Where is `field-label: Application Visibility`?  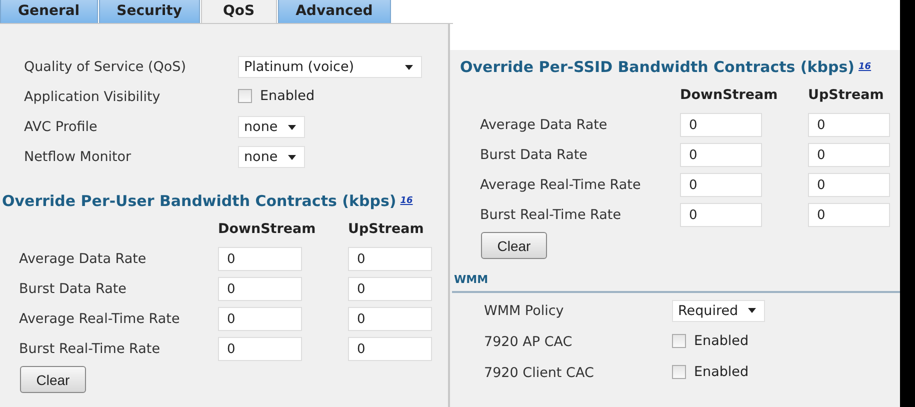
field-label: Application Visibility is located at coordinates (93, 97).